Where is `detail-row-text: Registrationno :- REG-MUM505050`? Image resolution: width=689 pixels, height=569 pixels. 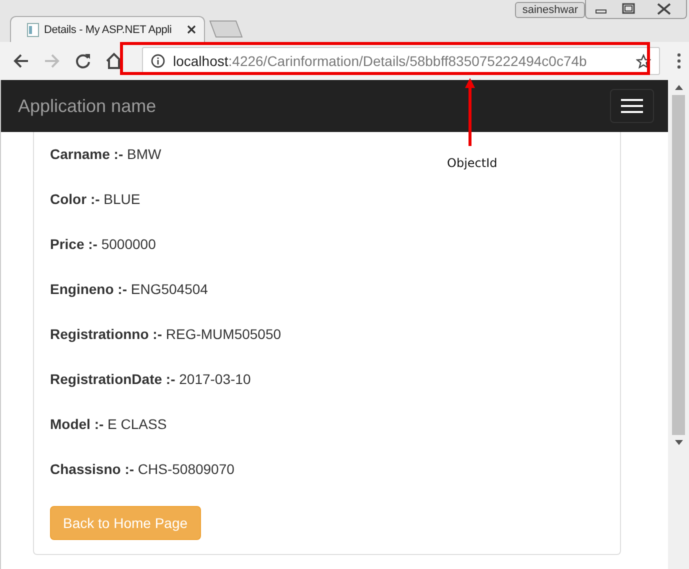 detail-row-text: Registrationno :- REG-MUM505050 is located at coordinates (166, 334).